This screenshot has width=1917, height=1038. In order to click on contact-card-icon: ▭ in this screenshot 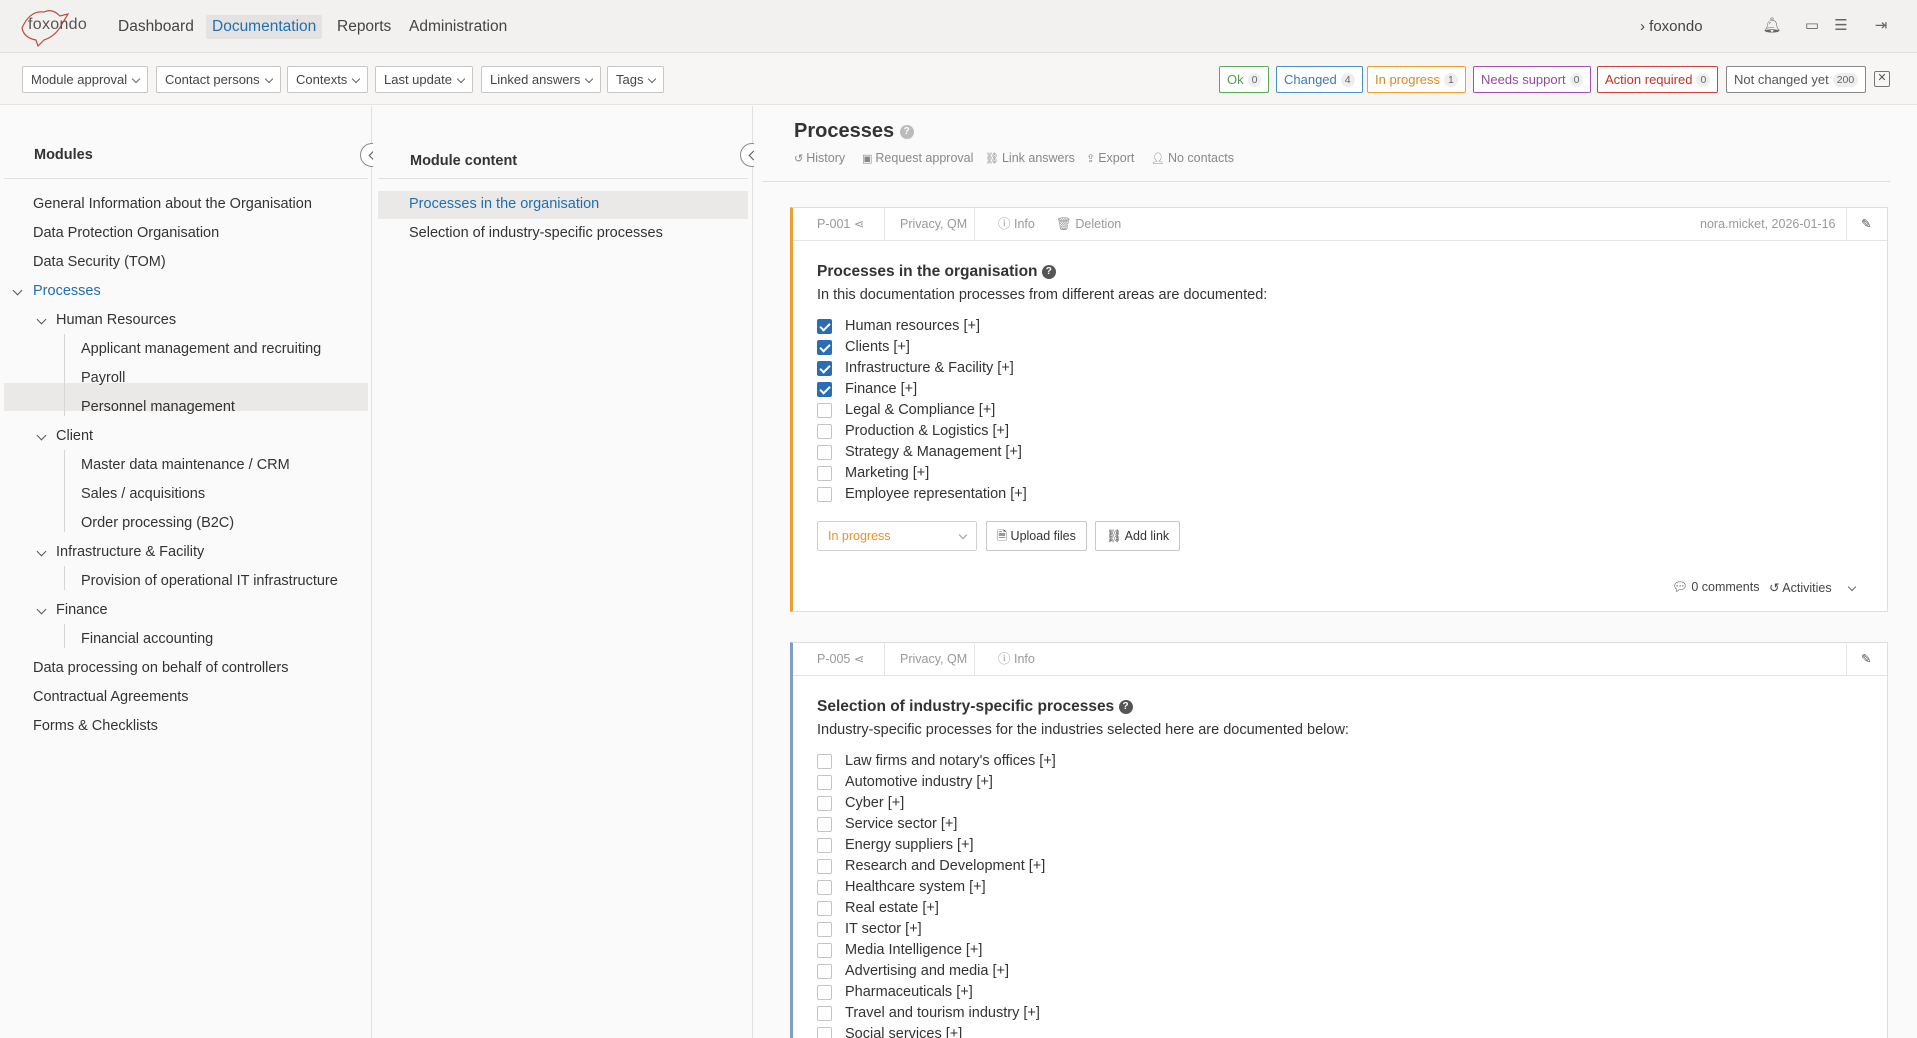, I will do `click(1812, 26)`.